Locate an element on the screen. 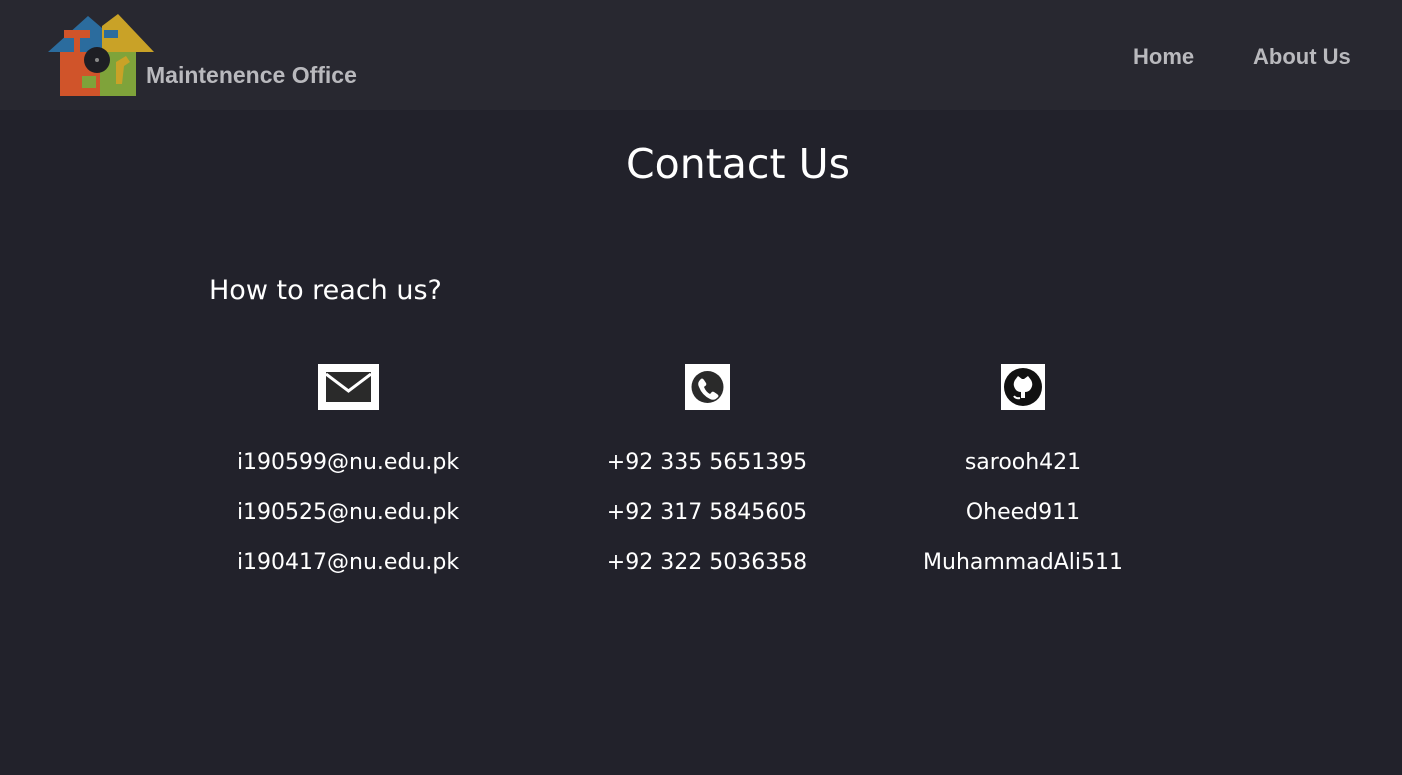 This screenshot has height=775, width=1402. github-item: Oheed911 is located at coordinates (1023, 523).